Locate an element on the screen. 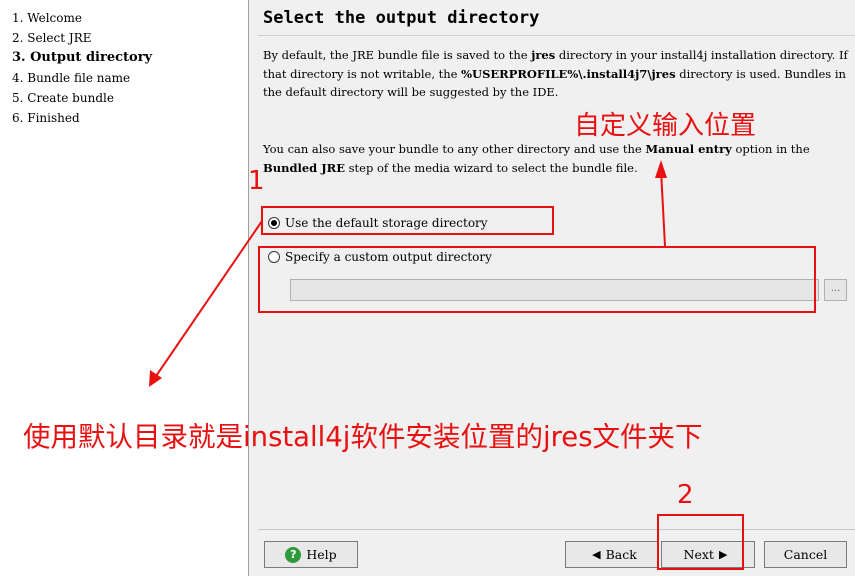  back-button-label: Back is located at coordinates (621, 554).